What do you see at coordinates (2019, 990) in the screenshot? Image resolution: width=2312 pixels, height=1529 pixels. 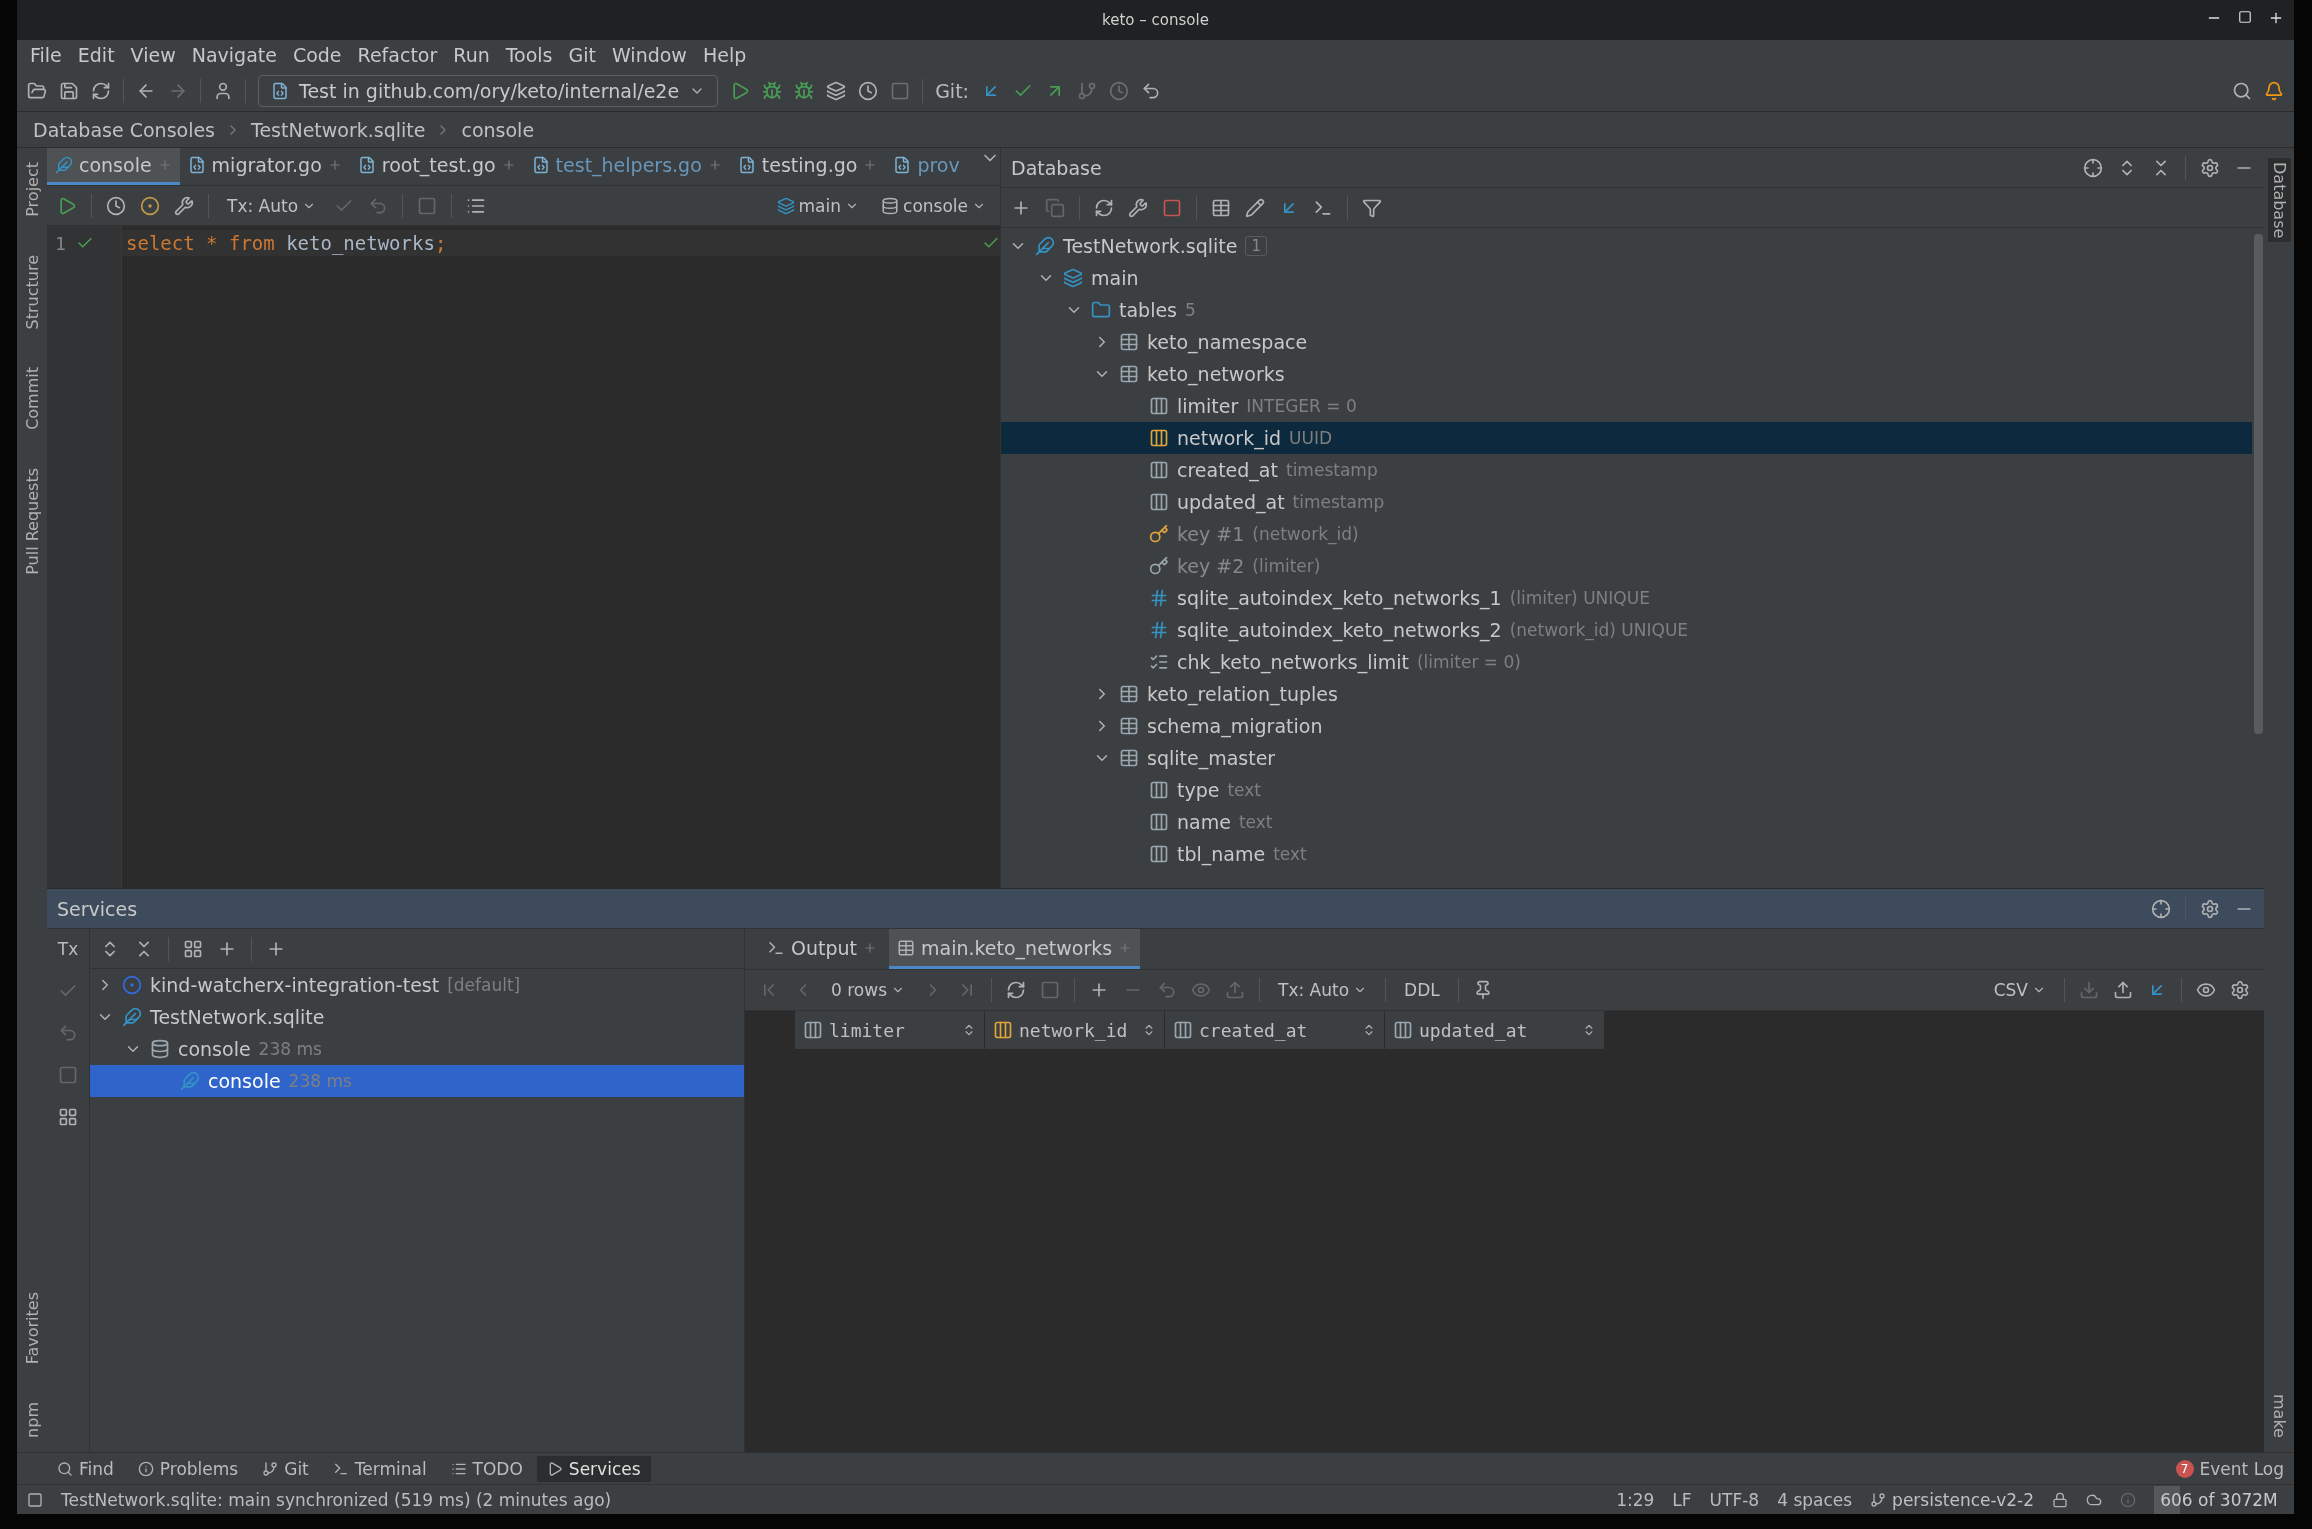 I see `format-dropdown: CSV` at bounding box center [2019, 990].